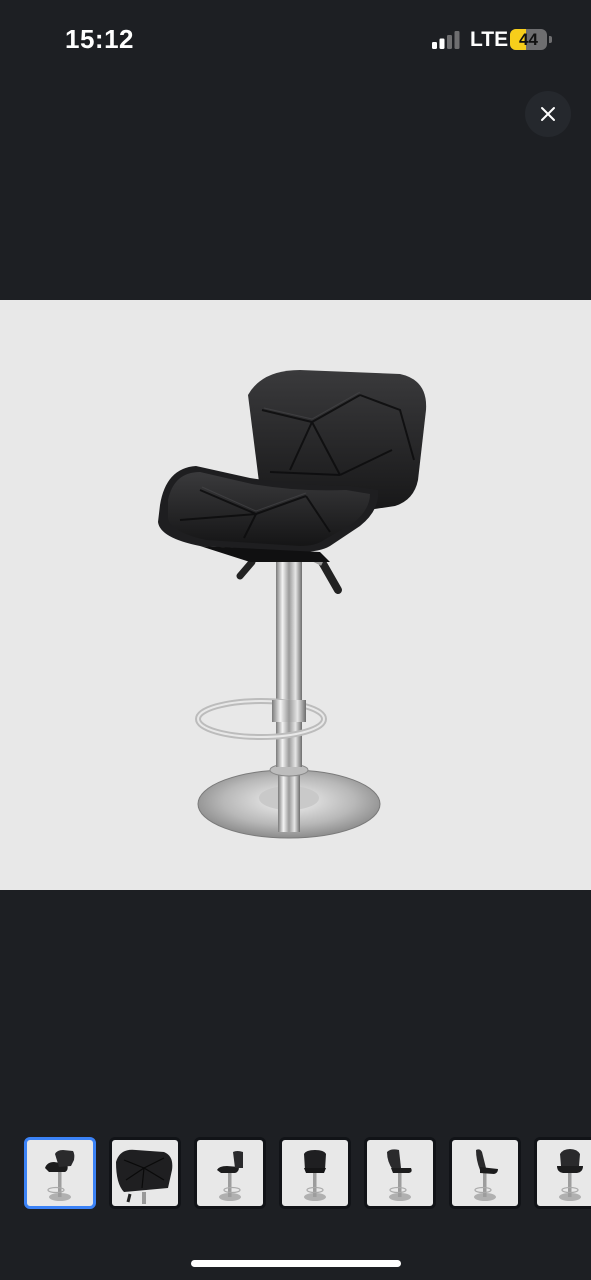 Image resolution: width=591 pixels, height=1280 pixels. I want to click on status-time: 15:12, so click(99, 39).